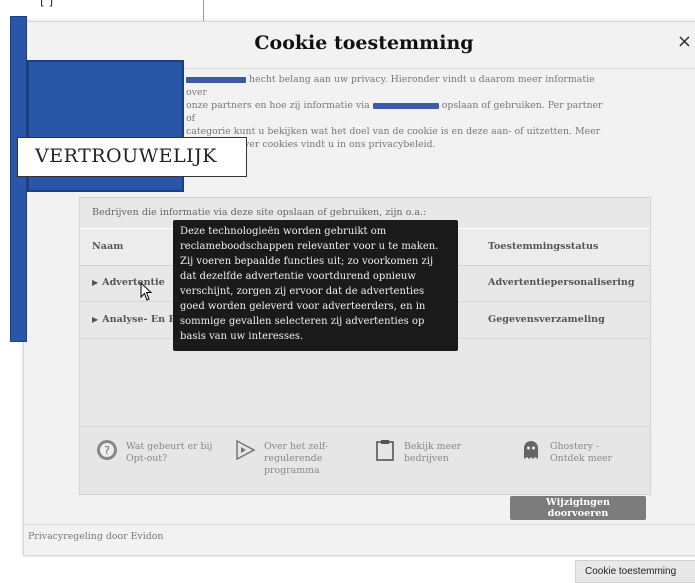  Describe the element at coordinates (139, 319) in the screenshot. I see `row-name-label: Analyse- En P` at that location.